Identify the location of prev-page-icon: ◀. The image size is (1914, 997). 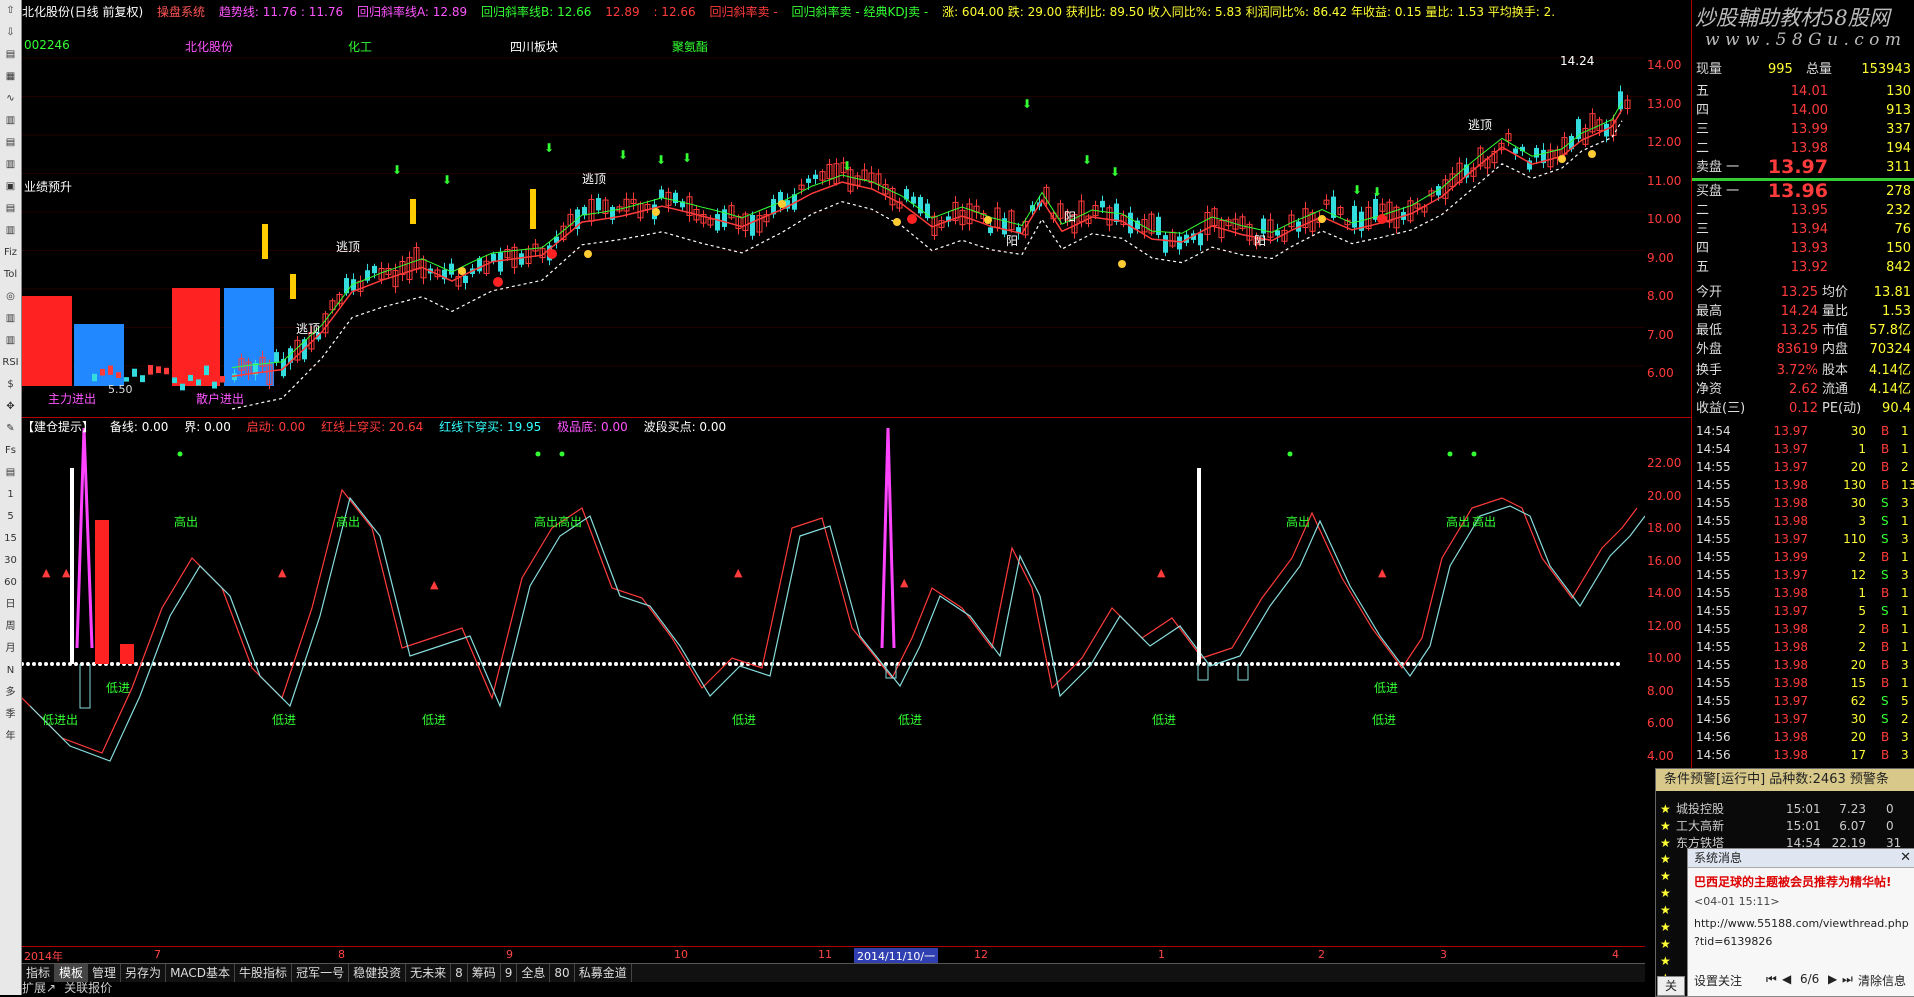
(1786, 979).